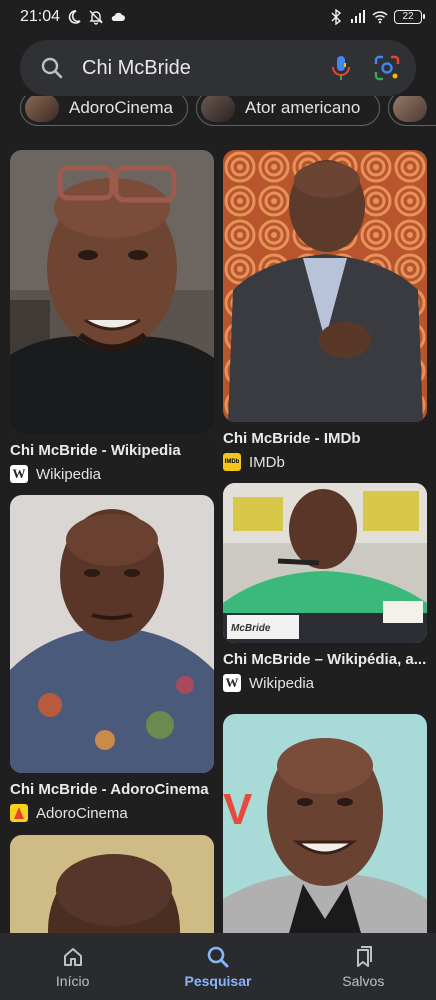 This screenshot has width=436, height=1000. I want to click on search-bar: Chi McBride, so click(218, 68).